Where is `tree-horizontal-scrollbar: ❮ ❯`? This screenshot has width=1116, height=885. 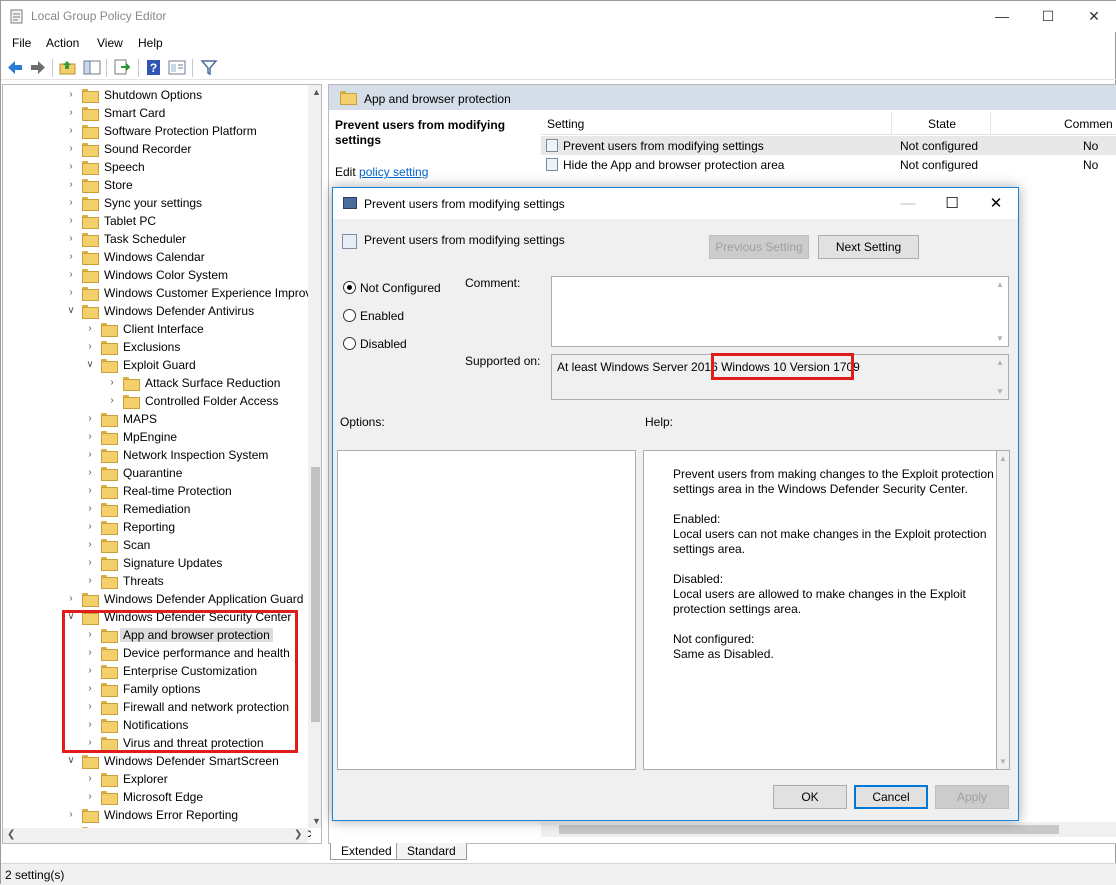
tree-horizontal-scrollbar: ❮ ❯ is located at coordinates (155, 835).